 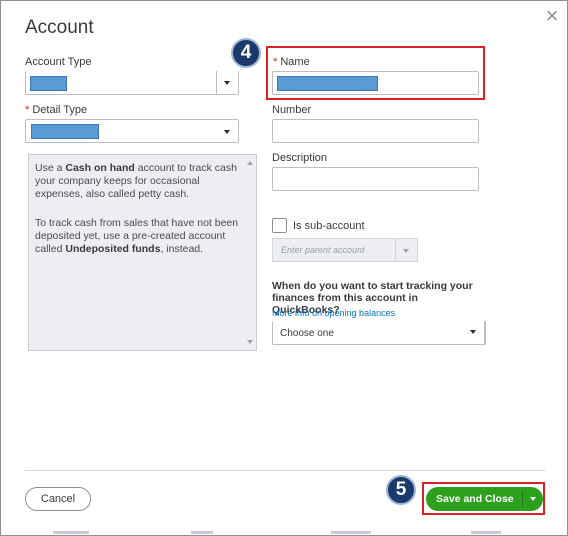 I want to click on parent-account-select: Enter parent account, so click(x=345, y=250).